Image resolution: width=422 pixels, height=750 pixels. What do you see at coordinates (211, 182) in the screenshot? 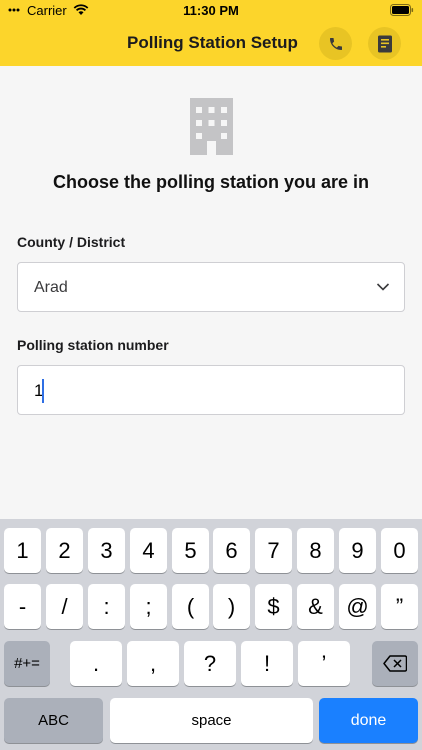
I see `setup-heading: Choose the polling station you are in` at bounding box center [211, 182].